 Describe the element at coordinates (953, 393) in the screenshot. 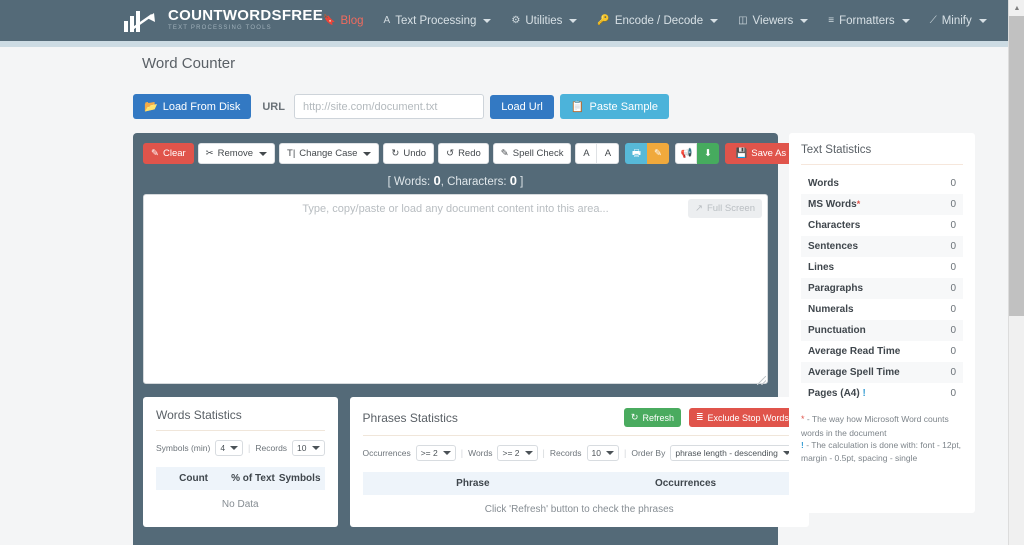

I see `stat-value-pages-a4: 0` at that location.